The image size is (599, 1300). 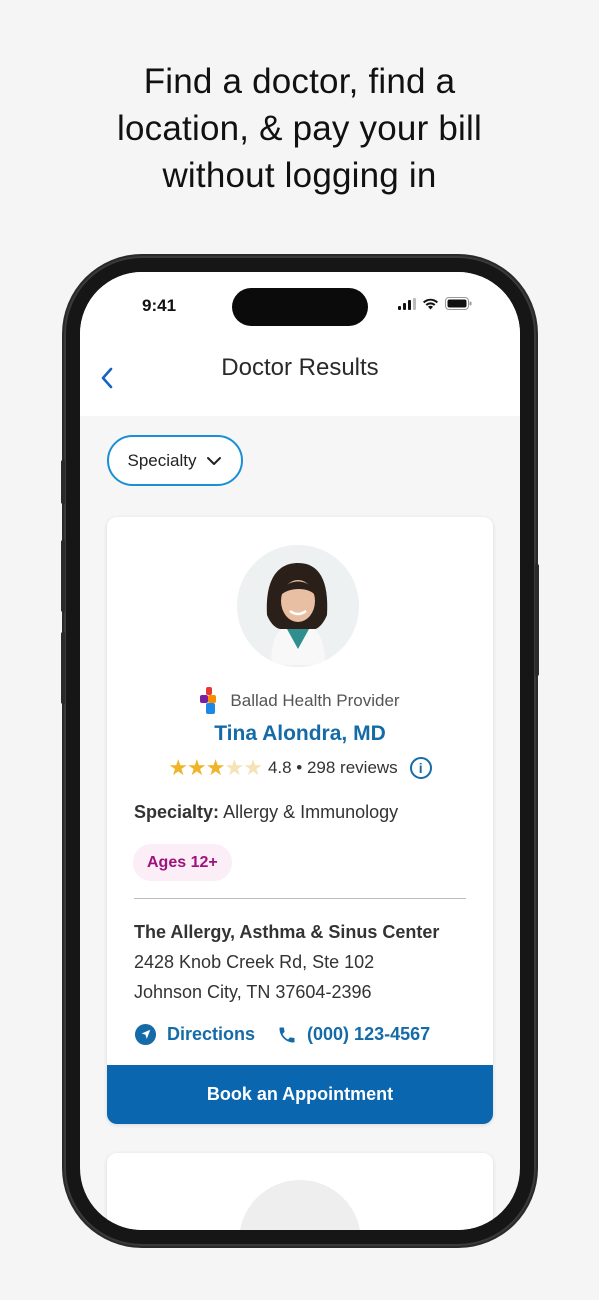 I want to click on rating-row: ★★★★★ 4.8 • 298 reviews i, so click(x=300, y=768).